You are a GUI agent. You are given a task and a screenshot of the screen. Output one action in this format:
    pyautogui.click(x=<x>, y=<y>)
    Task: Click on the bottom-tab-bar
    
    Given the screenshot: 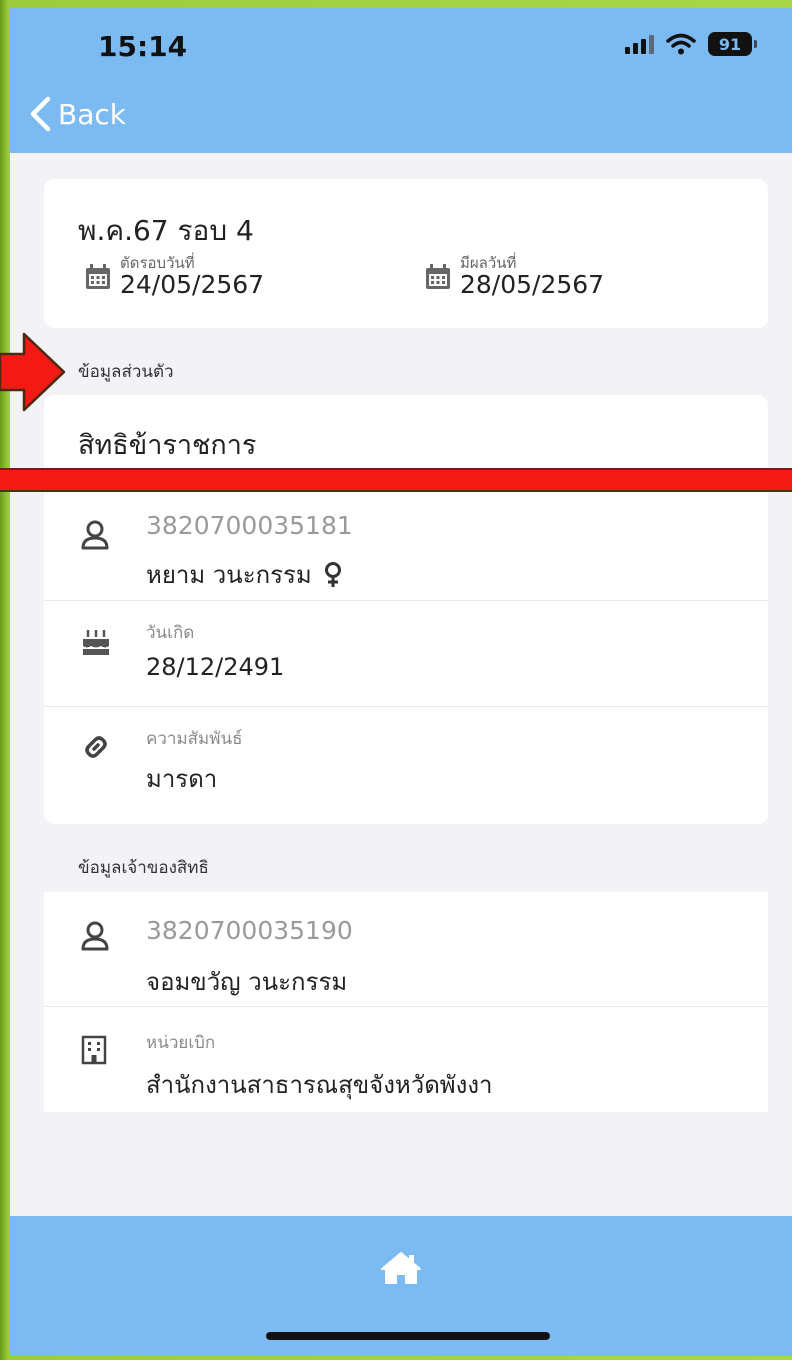 What is the action you would take?
    pyautogui.click(x=401, y=1286)
    